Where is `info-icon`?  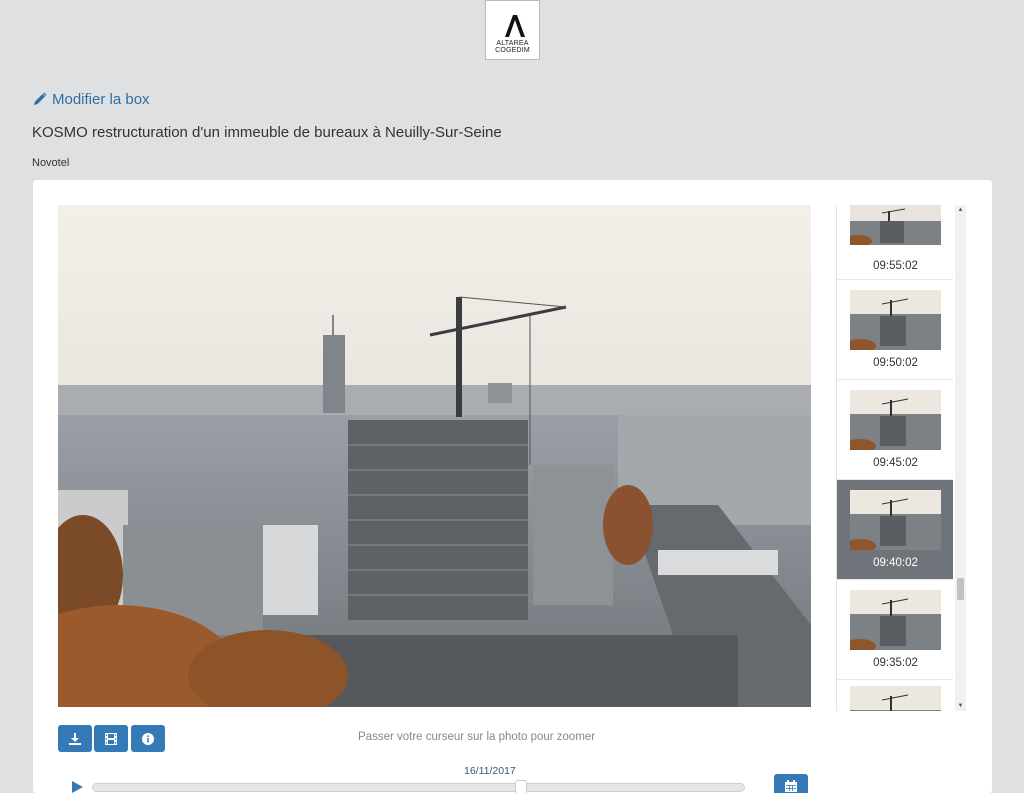 info-icon is located at coordinates (148, 738).